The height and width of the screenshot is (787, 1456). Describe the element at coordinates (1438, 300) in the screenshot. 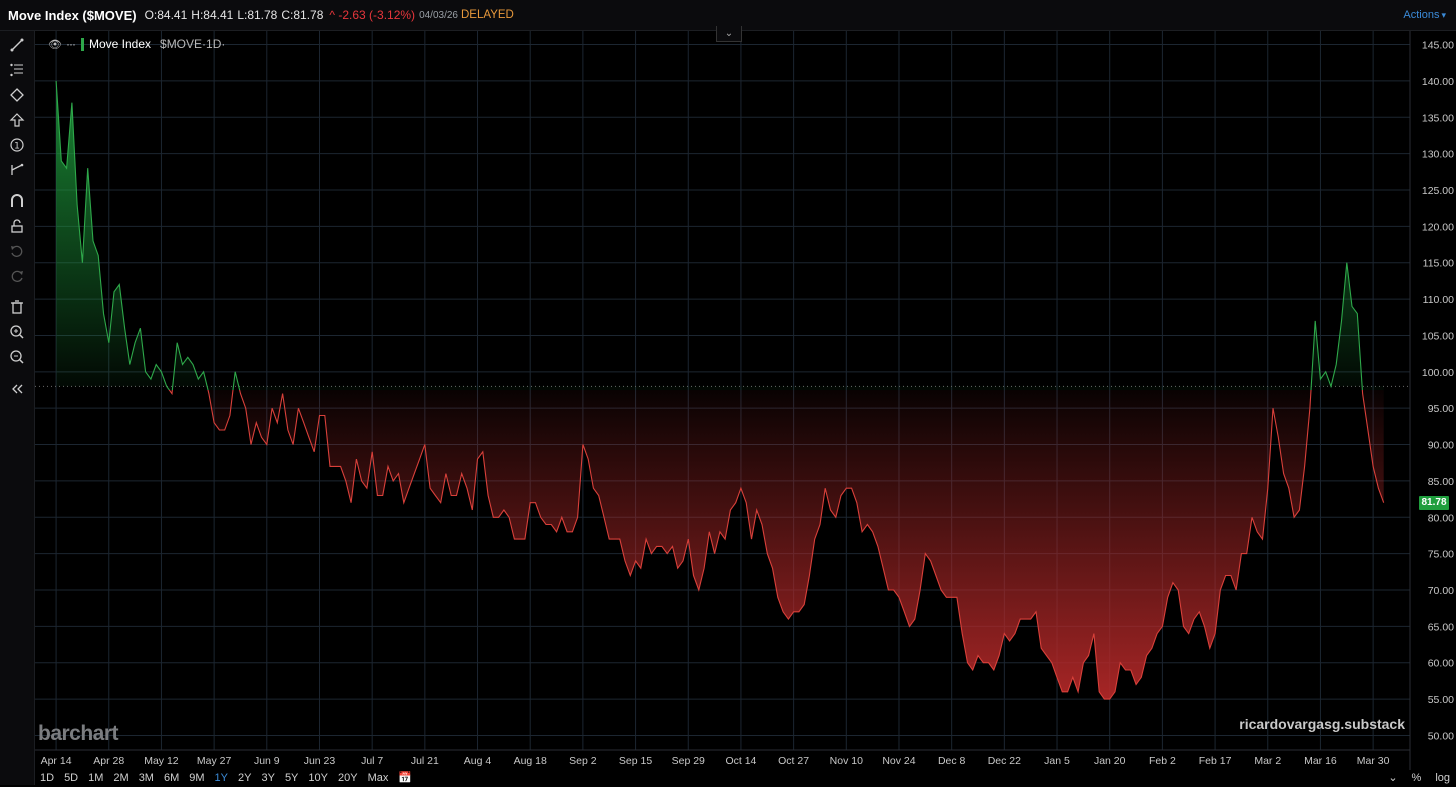

I see `y-tick-label: 110.00` at that location.